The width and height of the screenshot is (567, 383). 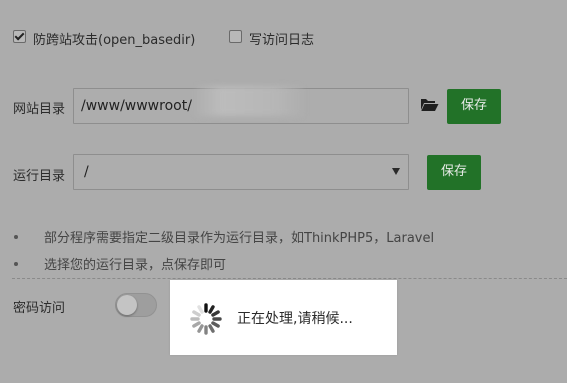 What do you see at coordinates (235, 36) in the screenshot?
I see `access-log-checkbox` at bounding box center [235, 36].